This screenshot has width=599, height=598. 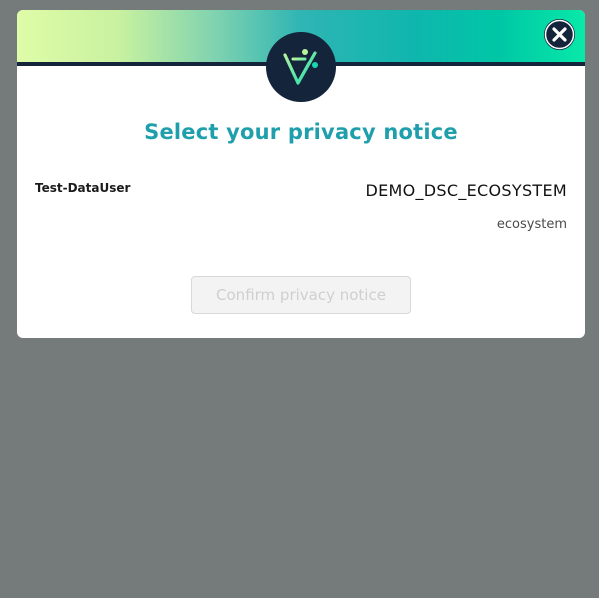 I want to click on privacy-notice-type: ecosystem, so click(x=531, y=224).